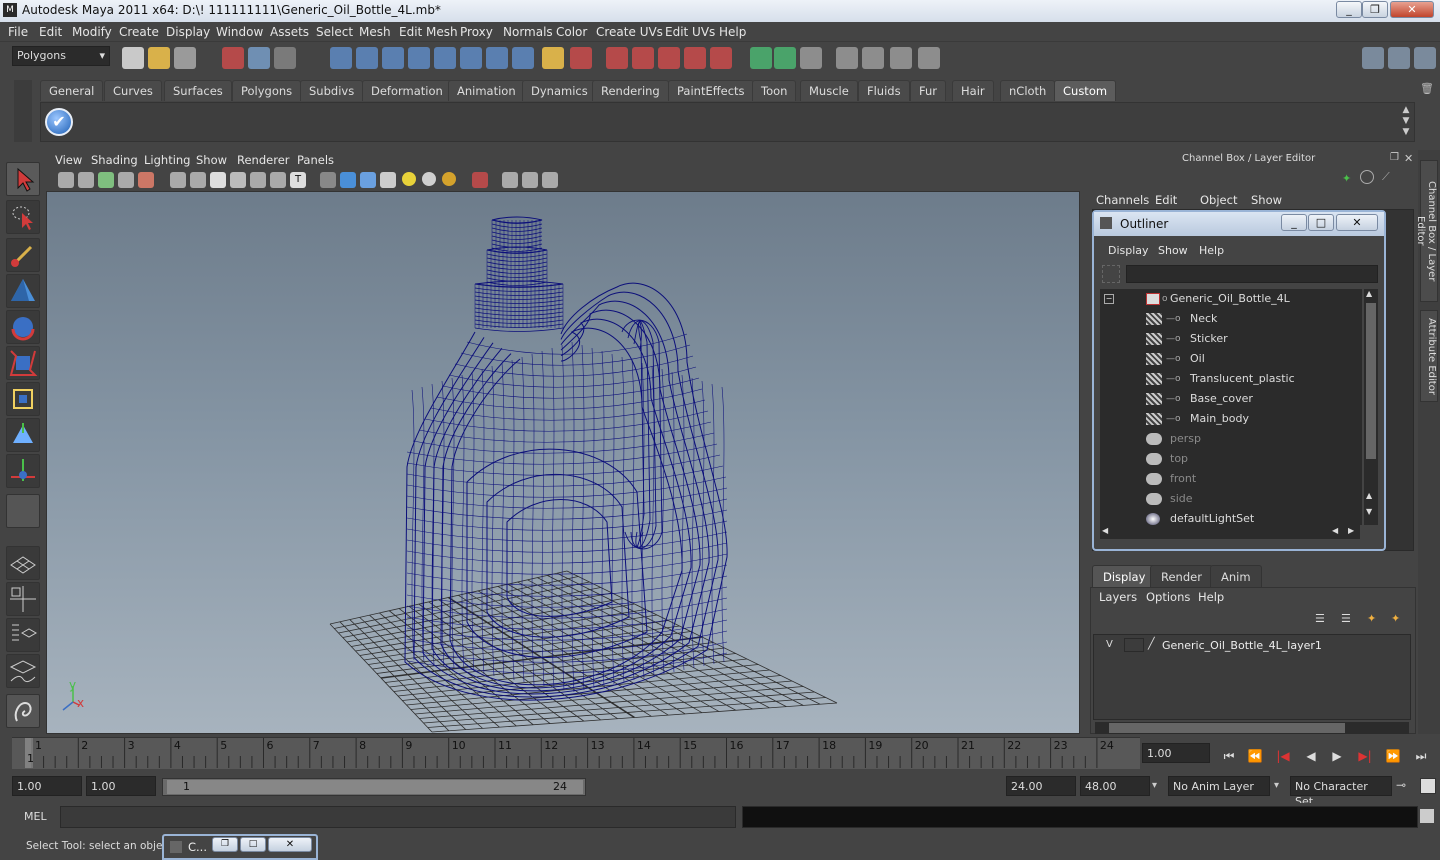  Describe the element at coordinates (1421, 756) in the screenshot. I see `go-to-end-icon: ⏭` at that location.